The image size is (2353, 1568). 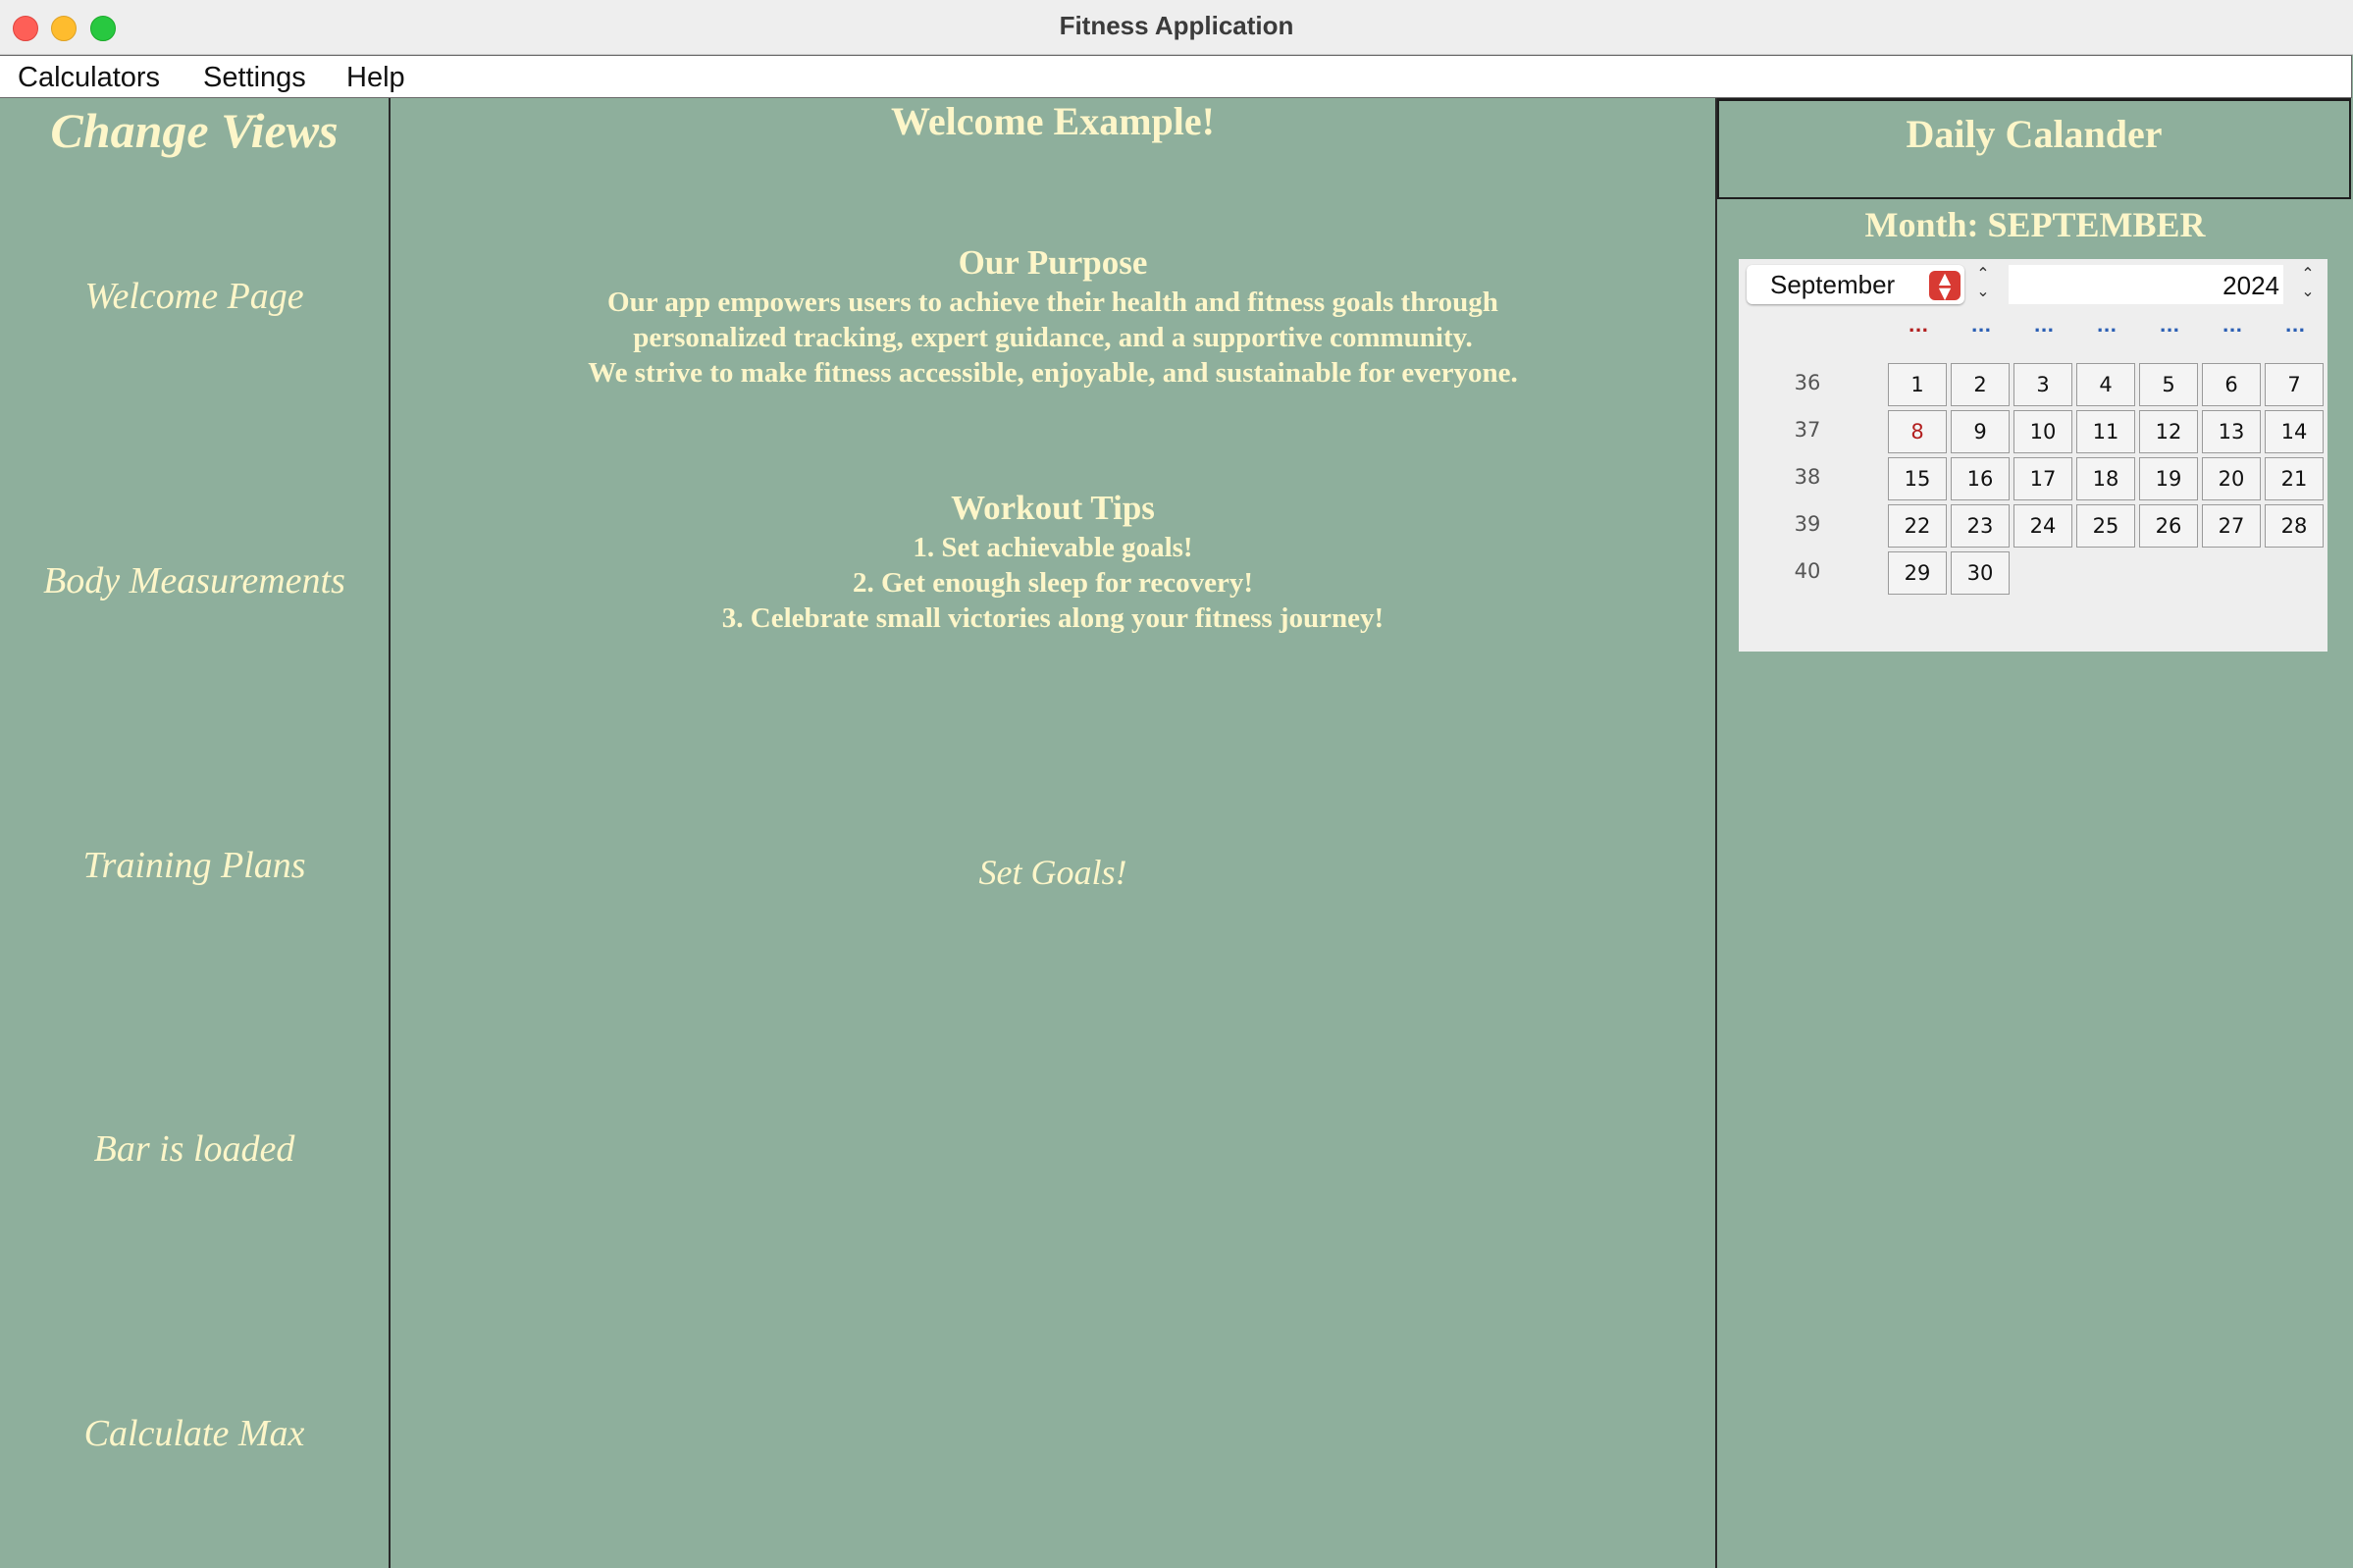 What do you see at coordinates (1980, 384) in the screenshot?
I see `day-button: 2` at bounding box center [1980, 384].